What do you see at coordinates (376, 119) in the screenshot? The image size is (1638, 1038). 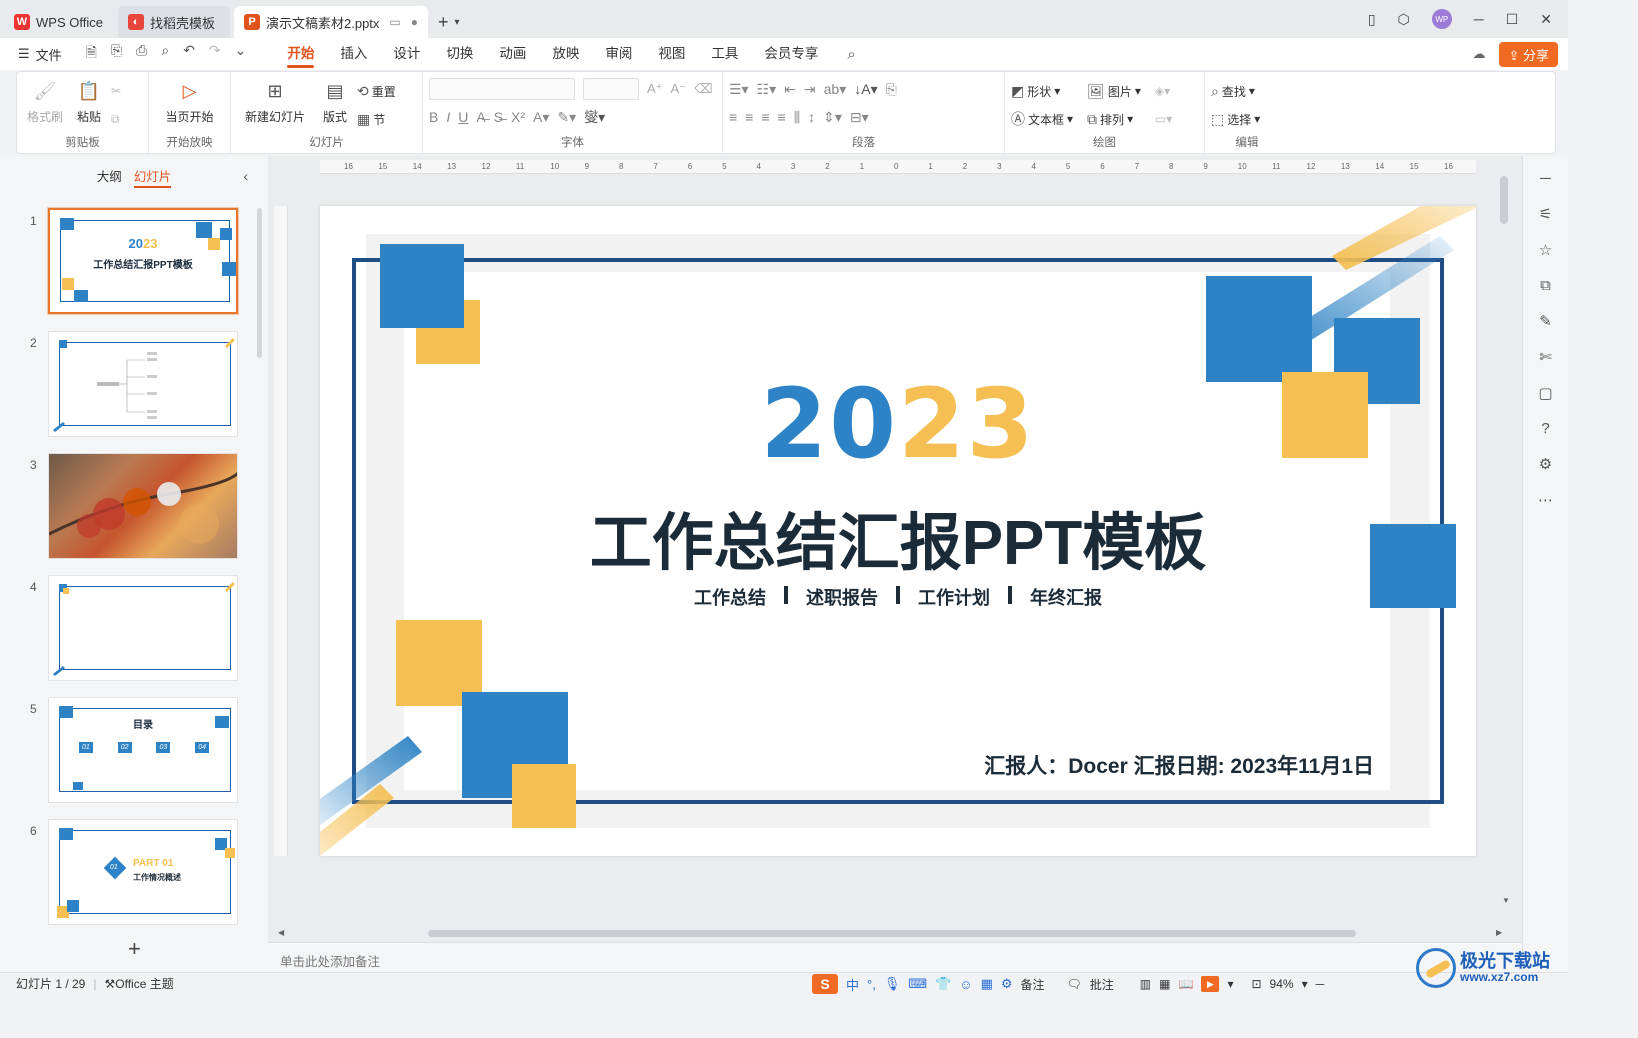 I see `section-button: ▦ 节` at bounding box center [376, 119].